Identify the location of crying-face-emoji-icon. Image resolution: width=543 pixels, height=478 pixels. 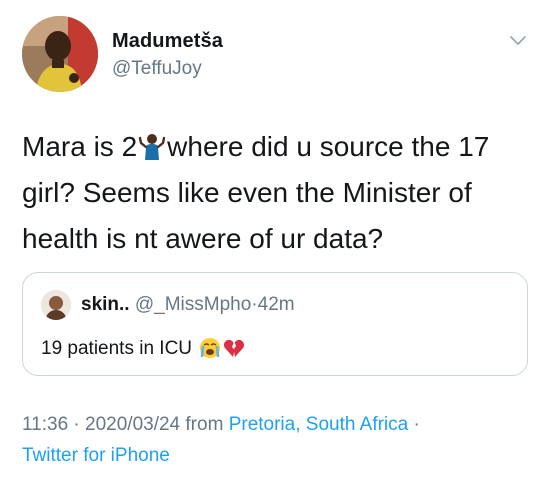
(210, 348).